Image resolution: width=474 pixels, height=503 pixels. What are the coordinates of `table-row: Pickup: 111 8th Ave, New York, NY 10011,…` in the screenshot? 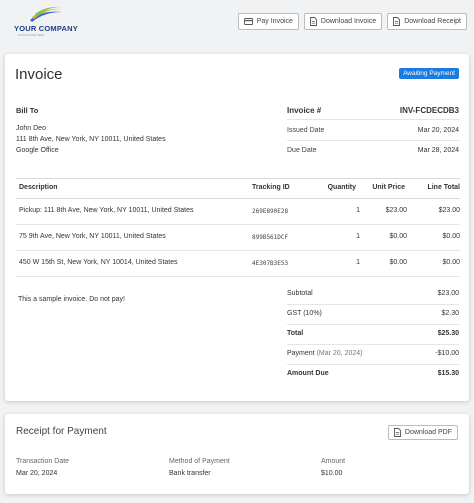 It's located at (238, 211).